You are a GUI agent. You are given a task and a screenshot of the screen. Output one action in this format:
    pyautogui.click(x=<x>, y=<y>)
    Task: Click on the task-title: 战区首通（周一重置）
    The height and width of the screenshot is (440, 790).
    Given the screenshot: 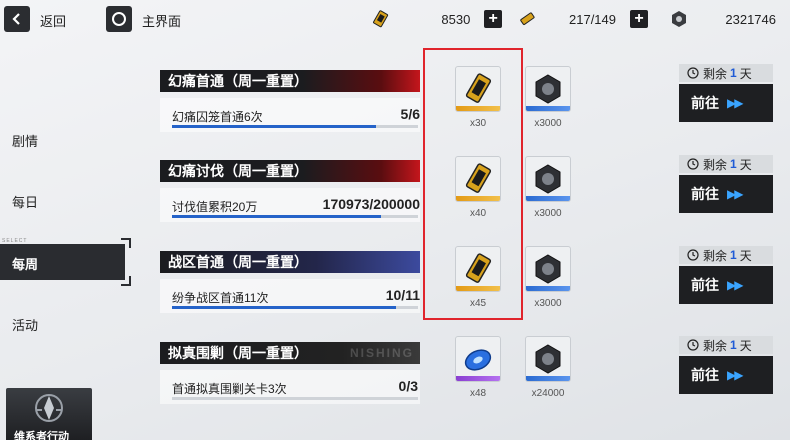 What is the action you would take?
    pyautogui.click(x=238, y=262)
    